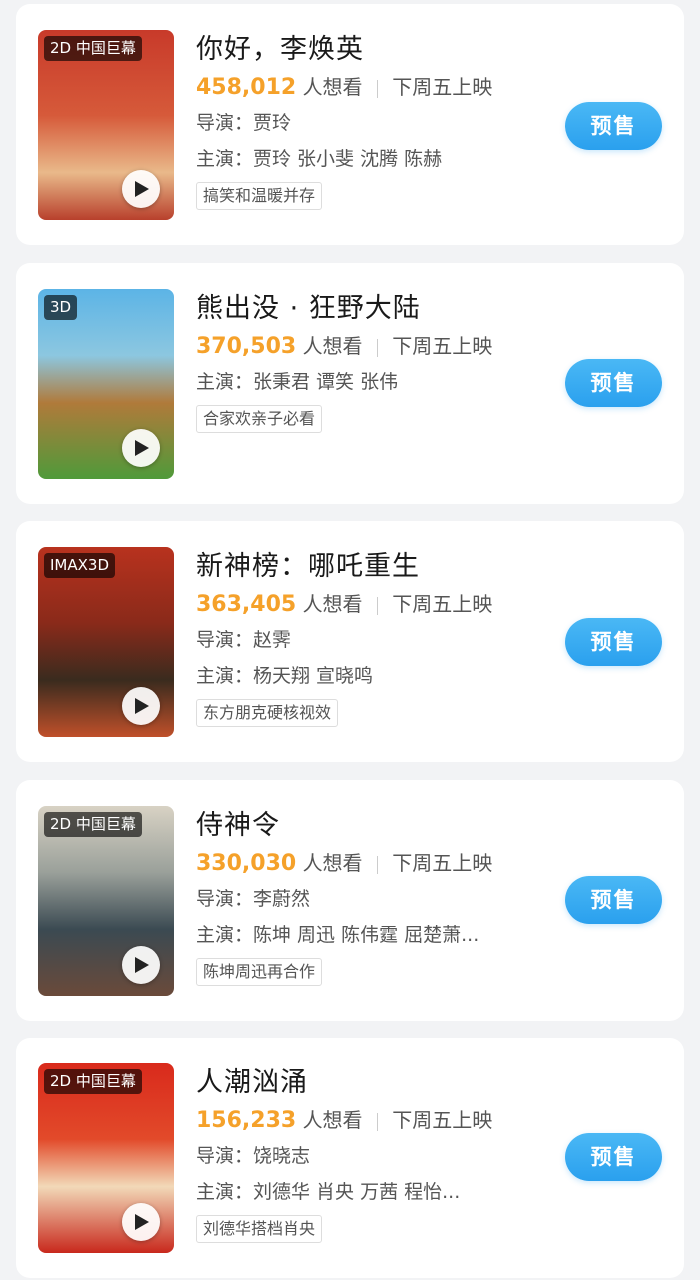 This screenshot has height=1280, width=700. Describe the element at coordinates (319, 159) in the screenshot. I see `cast: 主演：贾玲 张小斐 沈腾 陈赫` at that location.